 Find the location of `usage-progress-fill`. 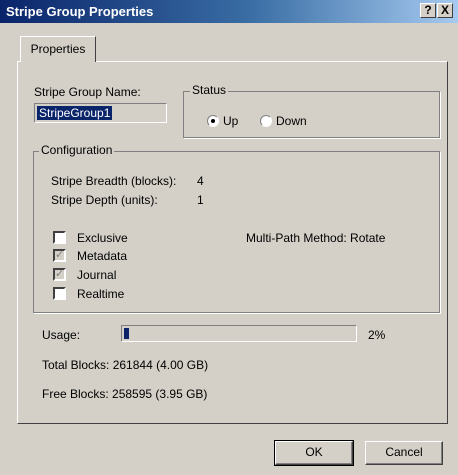

usage-progress-fill is located at coordinates (126, 333).